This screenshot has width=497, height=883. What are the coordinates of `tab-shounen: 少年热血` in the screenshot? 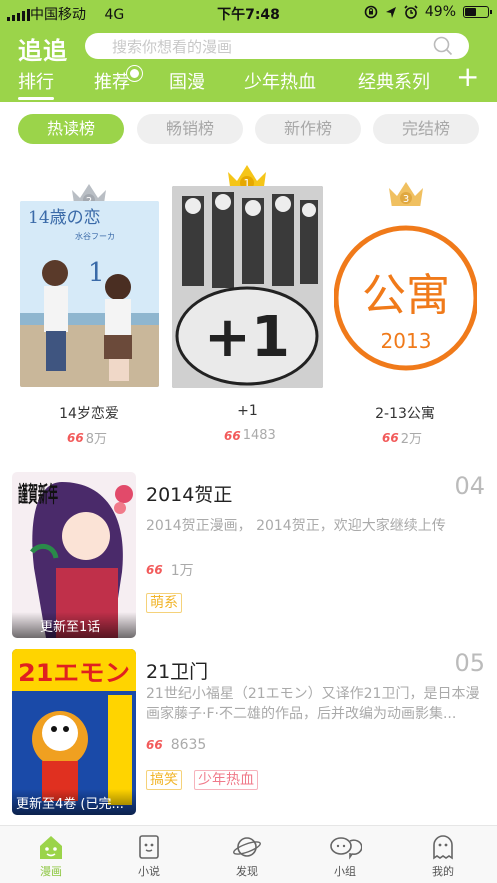 It's located at (280, 81).